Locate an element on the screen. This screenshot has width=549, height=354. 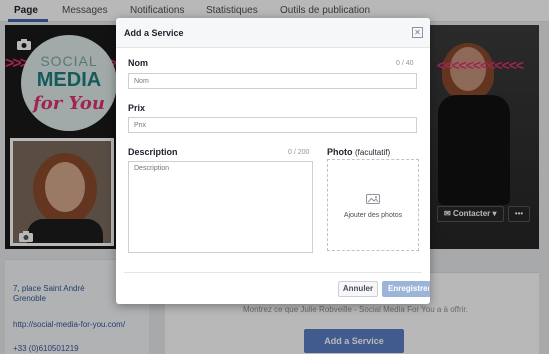
close-icon: ✕ is located at coordinates (417, 32).